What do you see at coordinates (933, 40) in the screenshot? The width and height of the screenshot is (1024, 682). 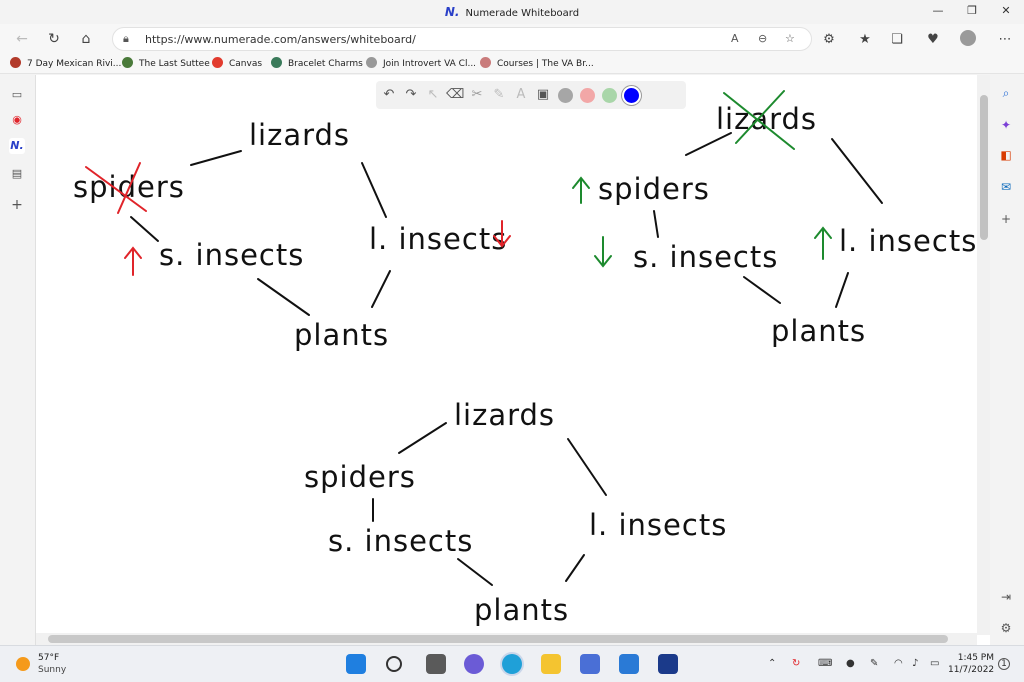 I see `browser-essentials-icon: ♥` at bounding box center [933, 40].